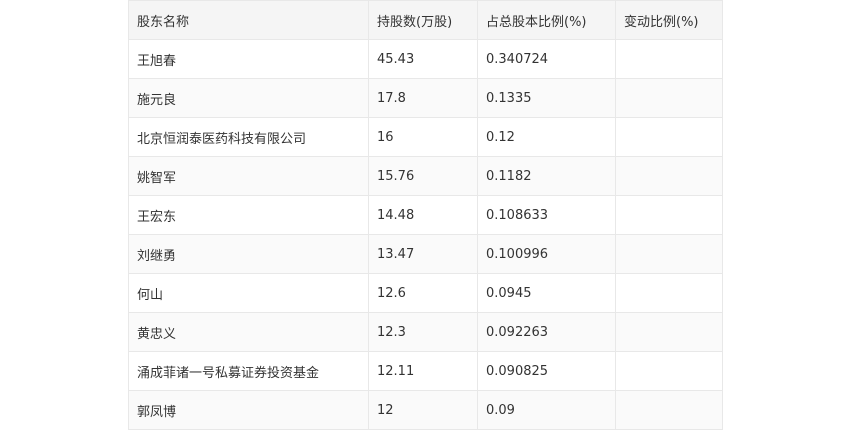  I want to click on cell-shareholder-name: 郭凤博, so click(248, 410).